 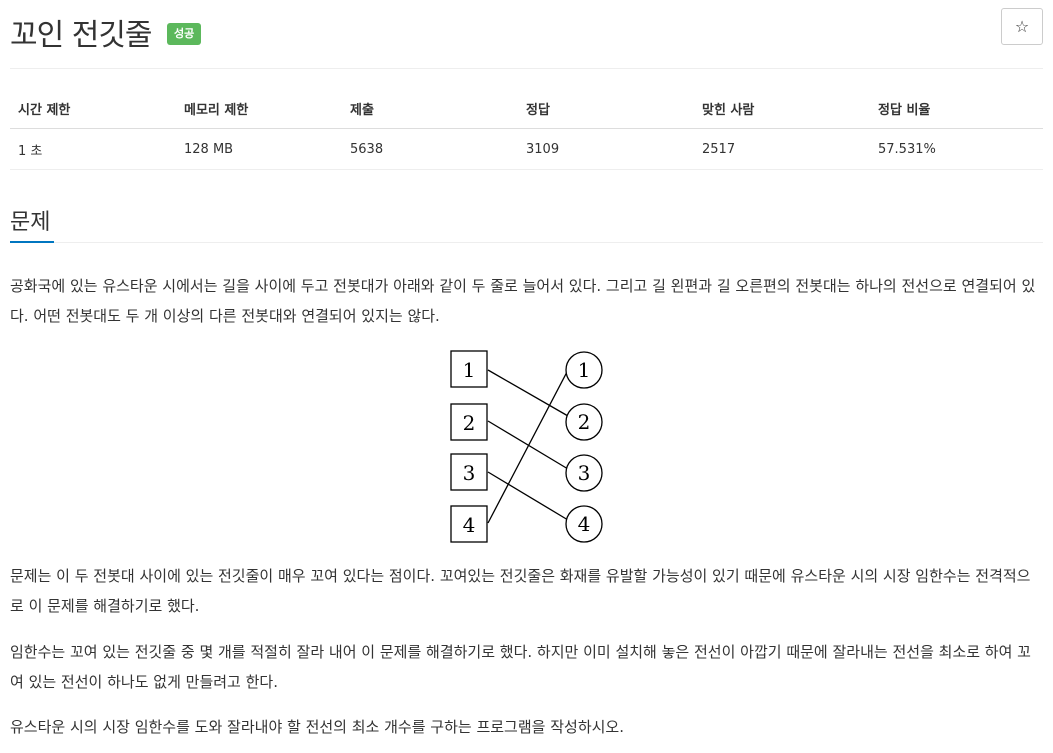 What do you see at coordinates (584, 422) in the screenshot?
I see `right-label-2: 2` at bounding box center [584, 422].